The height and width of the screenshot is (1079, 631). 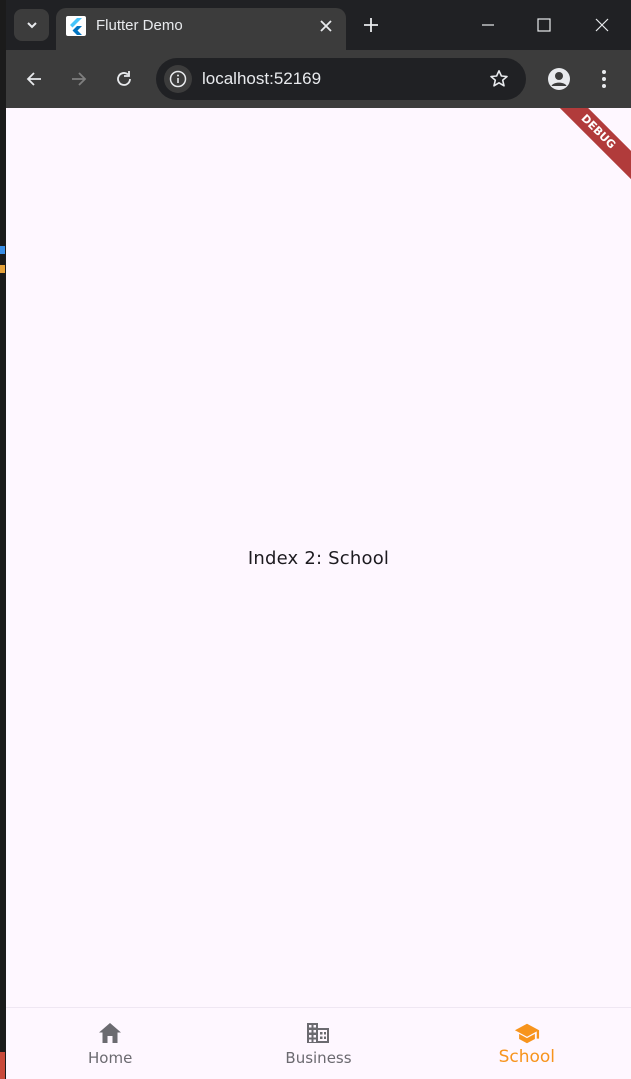 I want to click on forward-button, so click(x=79, y=79).